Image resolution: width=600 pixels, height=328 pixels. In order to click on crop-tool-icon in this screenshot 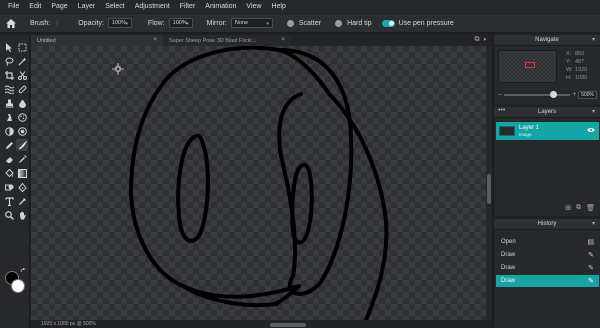, I will do `click(9, 75)`.